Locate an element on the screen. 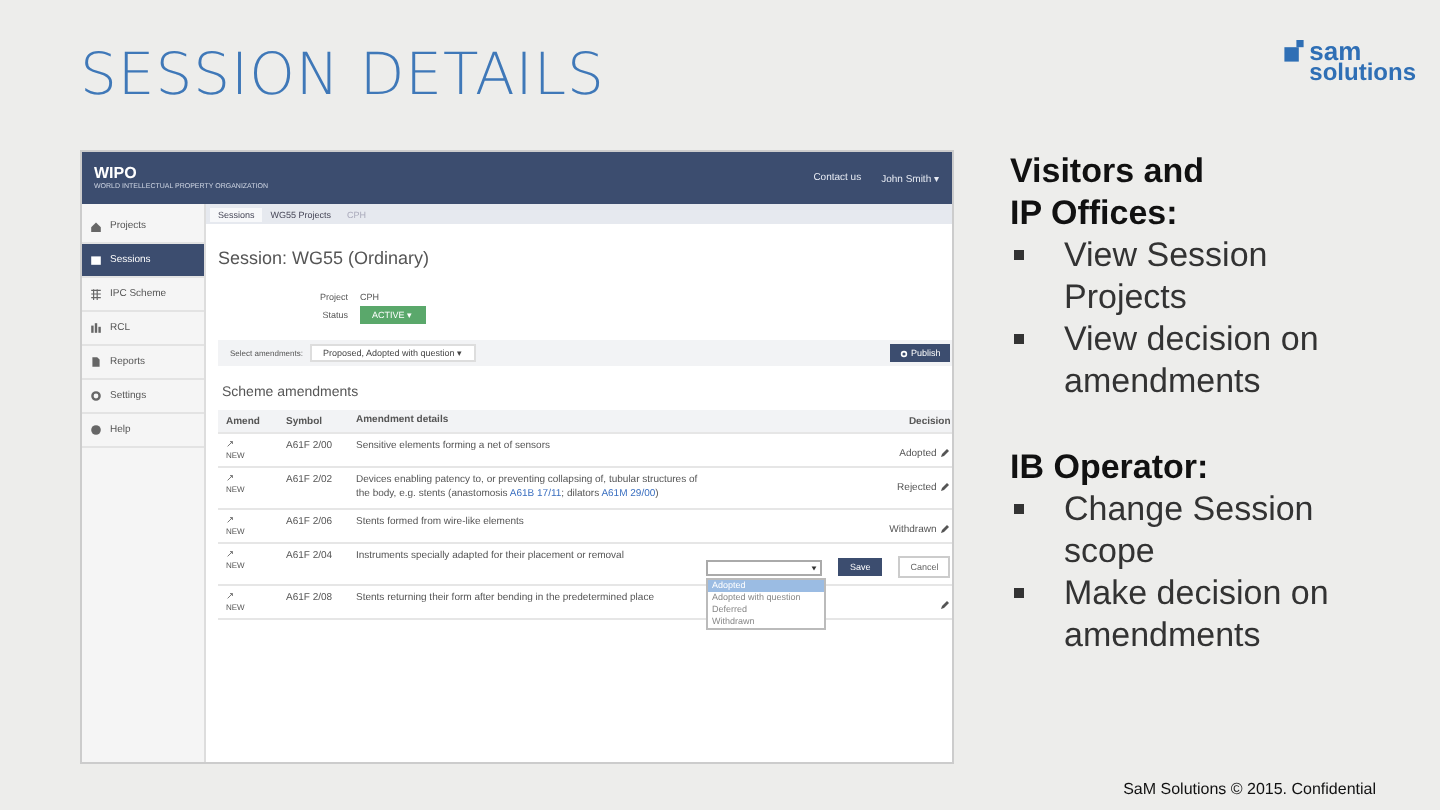 The image size is (1440, 810). role-permission: Change Session scope is located at coordinates (1190, 530).